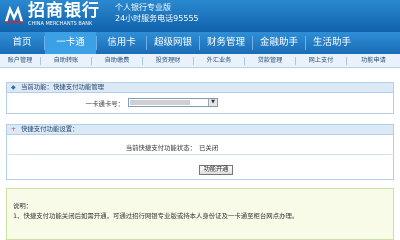 The height and width of the screenshot is (240, 400). I want to click on subnav-item-transfer: 自助转账, so click(66, 60).